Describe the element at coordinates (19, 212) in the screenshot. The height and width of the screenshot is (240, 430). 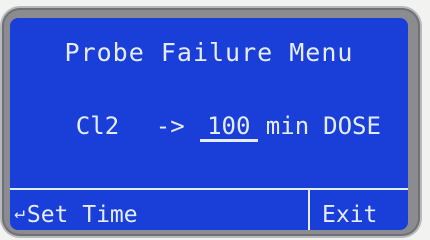
I see `enter-icon: ↵` at that location.